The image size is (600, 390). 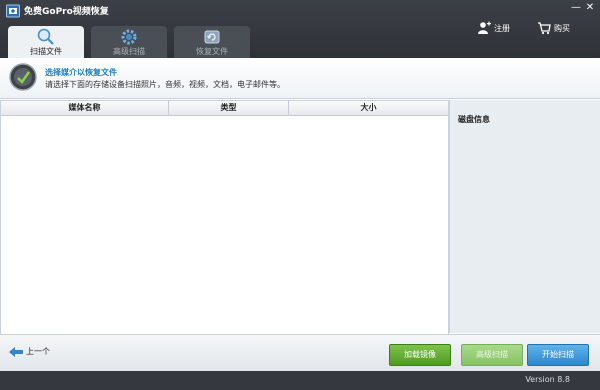 I want to click on buy-button: 购买, so click(x=553, y=28).